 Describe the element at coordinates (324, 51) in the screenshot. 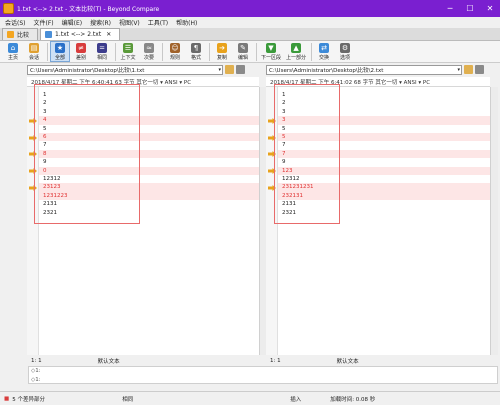

I see `swap-button: ⇄ 交换` at that location.